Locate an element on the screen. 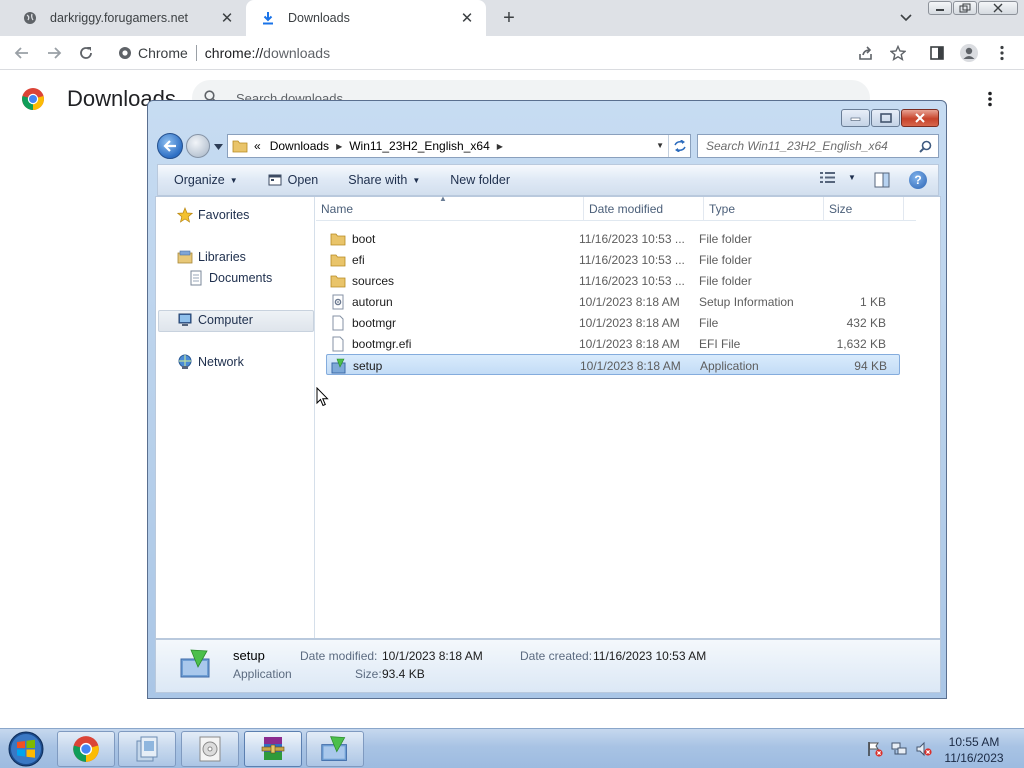 The image size is (1024, 768). chrome-logo-icon is located at coordinates (33, 99).